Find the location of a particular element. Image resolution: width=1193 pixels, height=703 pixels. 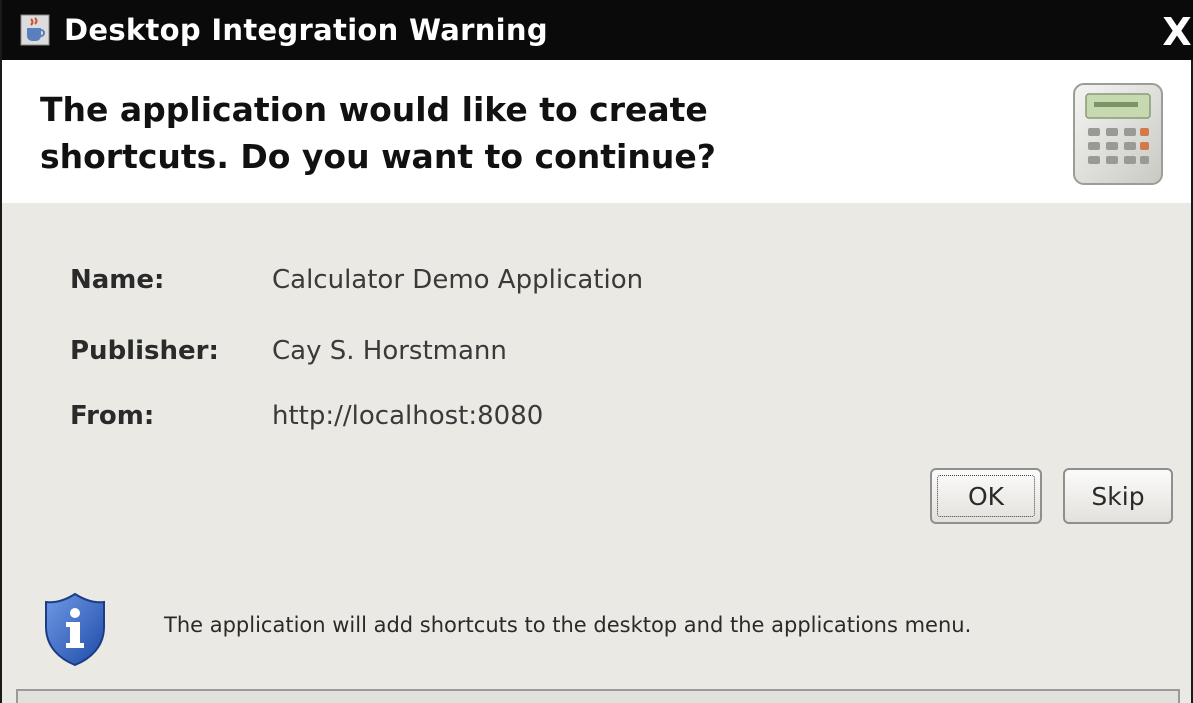

from-label: From: is located at coordinates (112, 416).